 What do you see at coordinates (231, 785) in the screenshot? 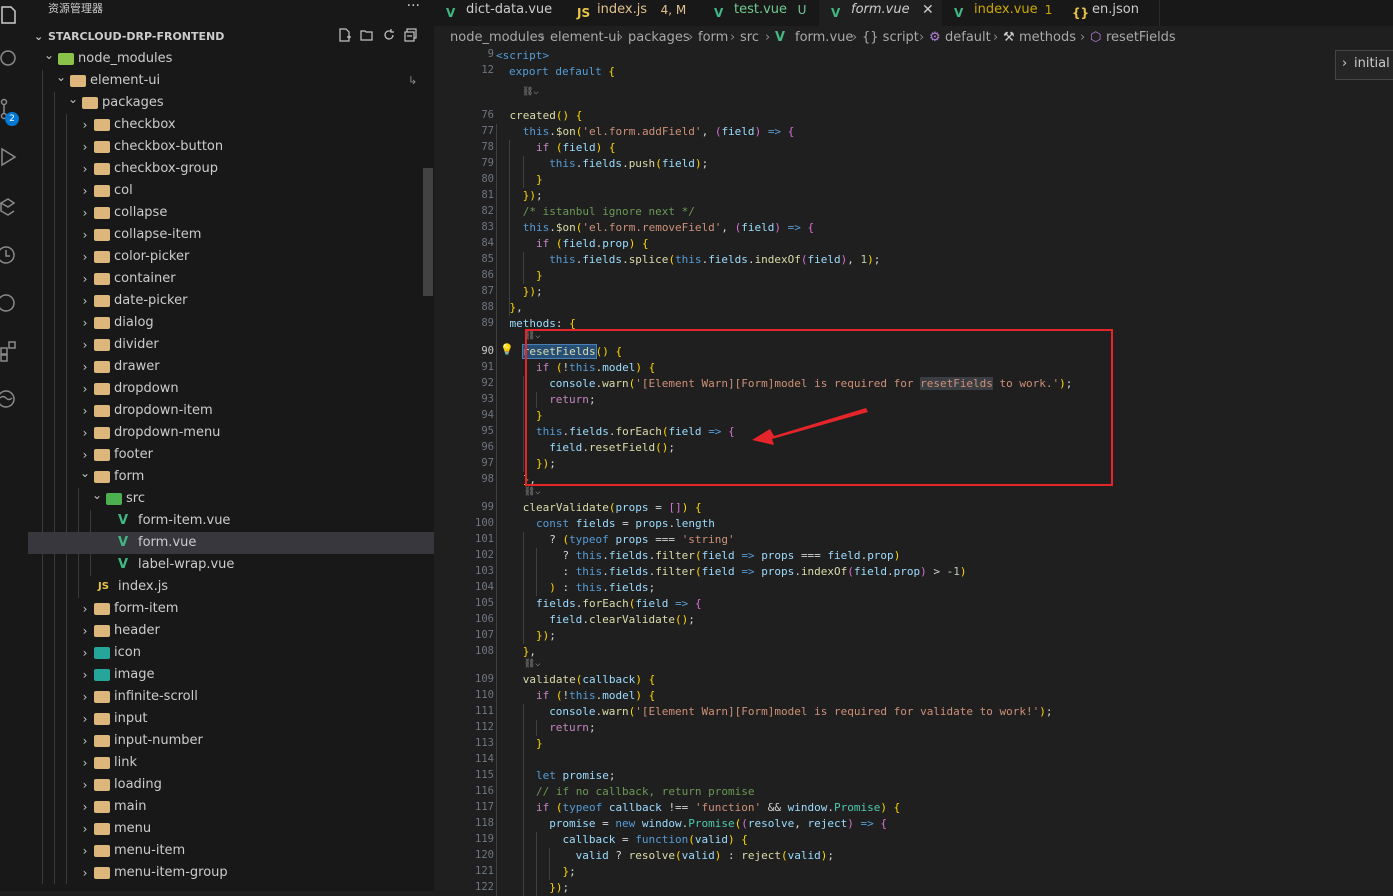
I see `tree-item: › loading` at bounding box center [231, 785].